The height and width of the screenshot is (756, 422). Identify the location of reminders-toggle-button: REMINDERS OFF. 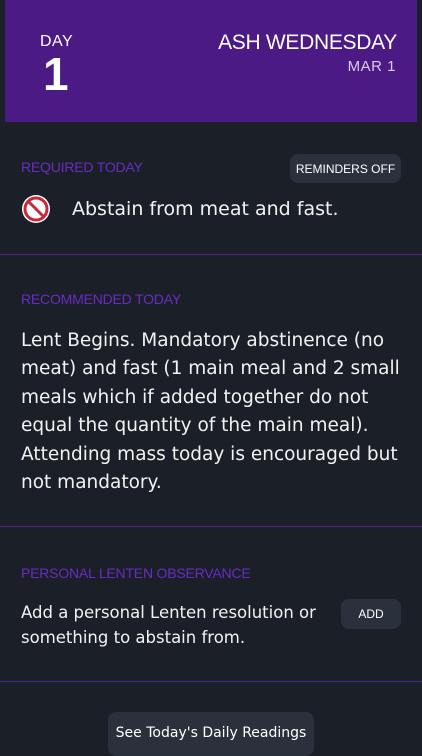
(345, 168).